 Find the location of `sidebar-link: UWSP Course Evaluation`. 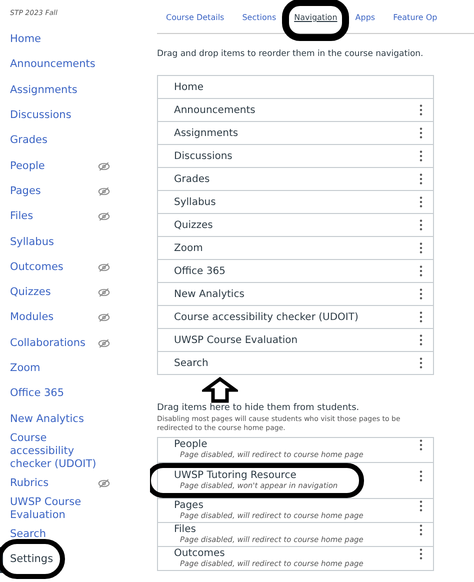

sidebar-link: UWSP Course Evaluation is located at coordinates (60, 509).